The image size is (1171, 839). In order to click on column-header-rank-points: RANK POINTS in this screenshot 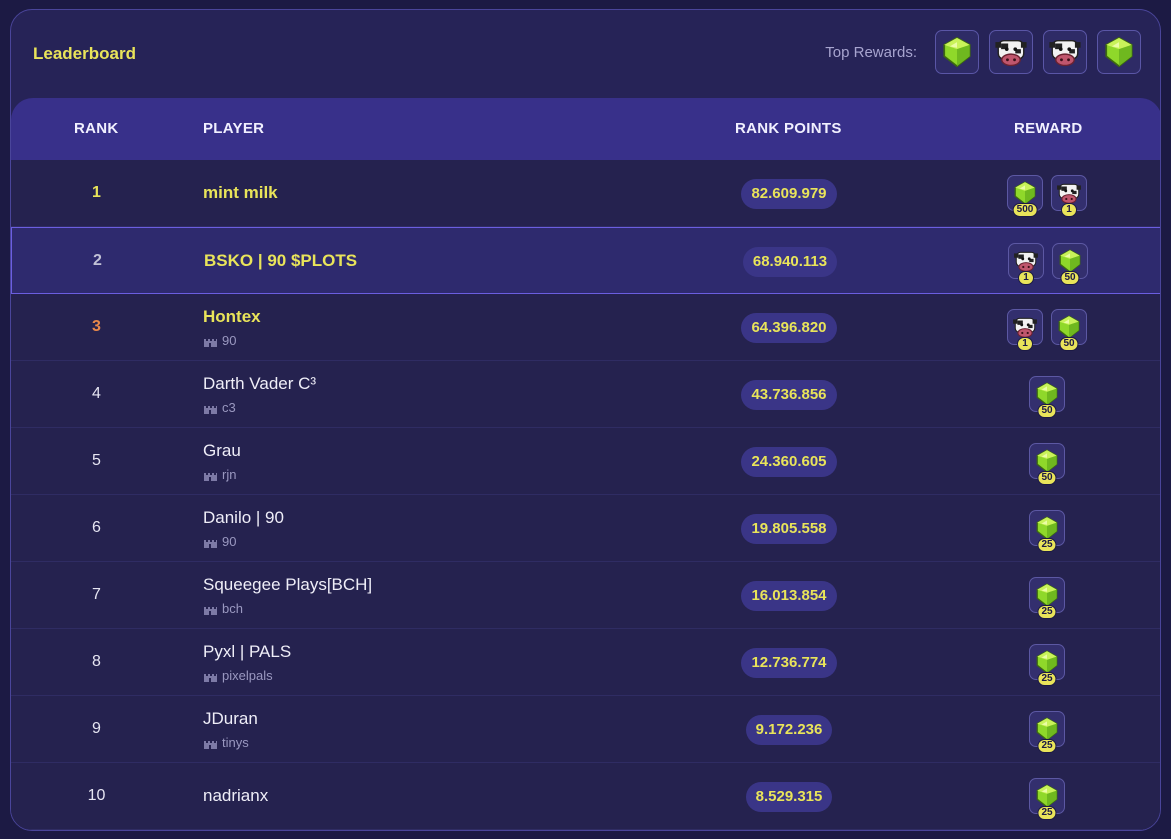, I will do `click(788, 128)`.